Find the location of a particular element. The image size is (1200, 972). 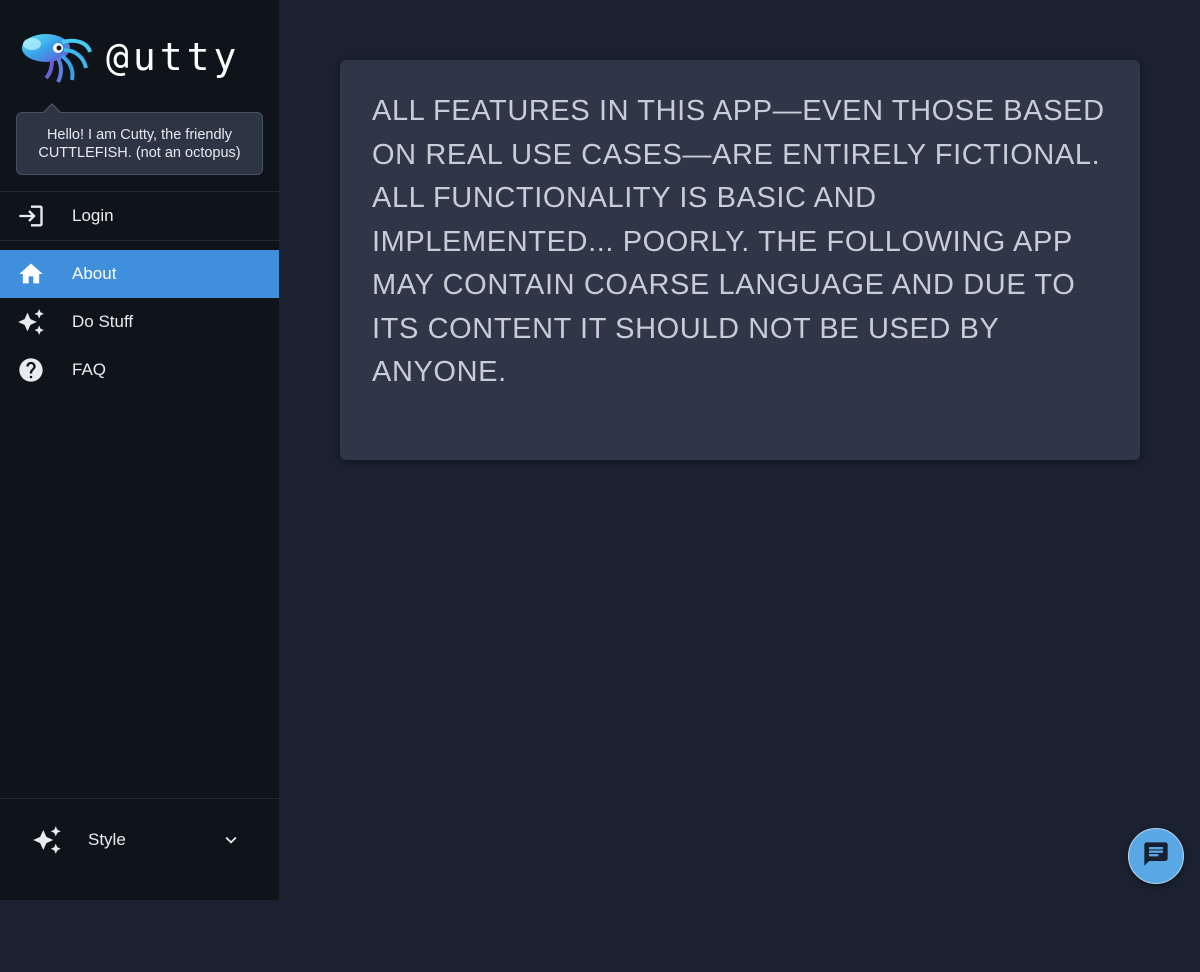

app-wordmark: @utty is located at coordinates (173, 56).